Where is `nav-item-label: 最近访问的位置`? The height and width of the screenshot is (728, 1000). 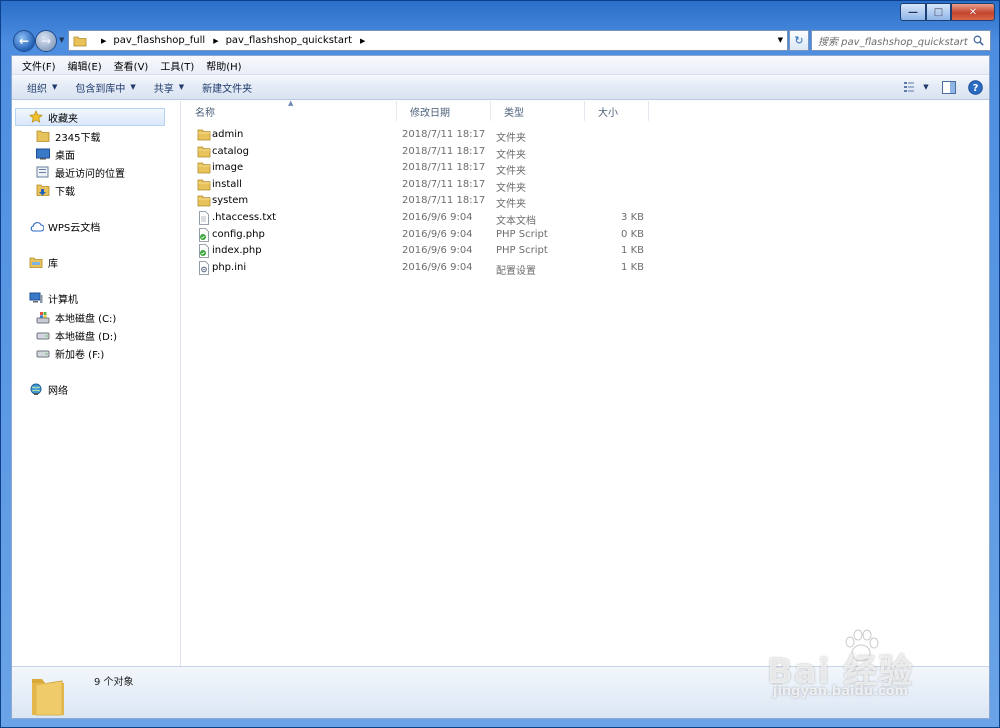
nav-item-label: 最近访问的位置 is located at coordinates (90, 174).